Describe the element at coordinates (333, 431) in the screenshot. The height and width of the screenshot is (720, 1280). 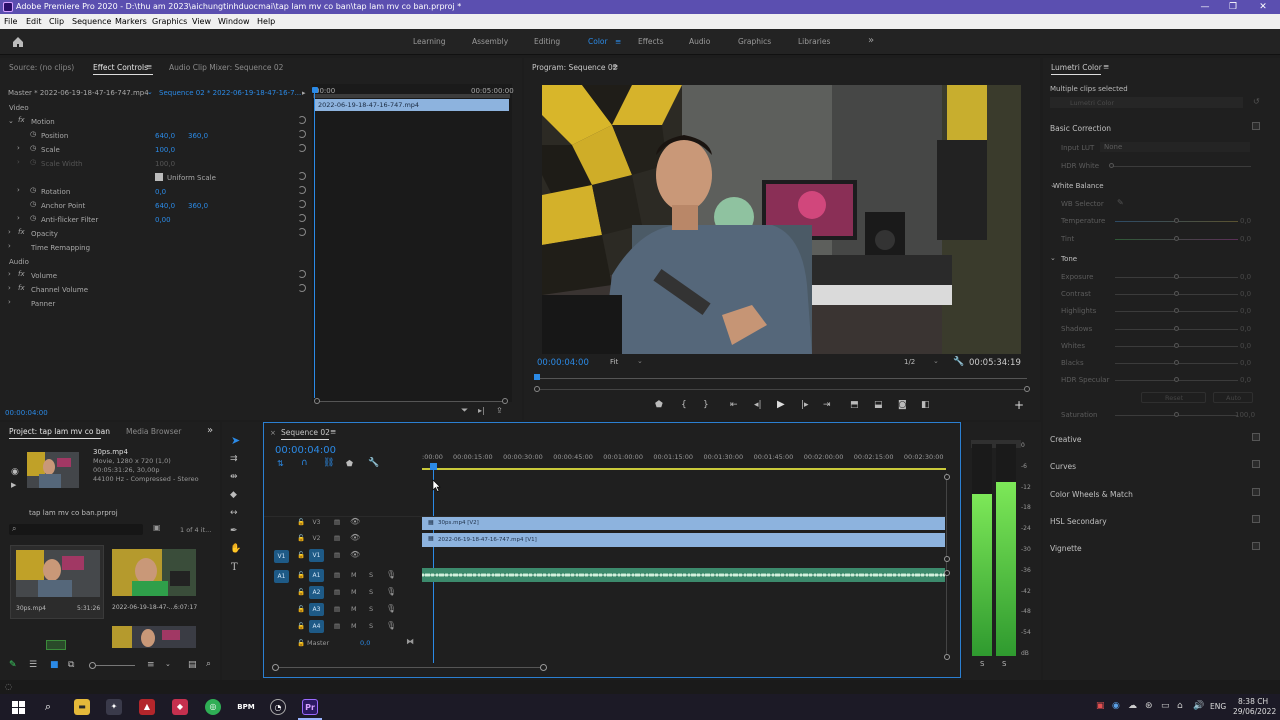
I see `timeline-menu-icon: ≡` at that location.